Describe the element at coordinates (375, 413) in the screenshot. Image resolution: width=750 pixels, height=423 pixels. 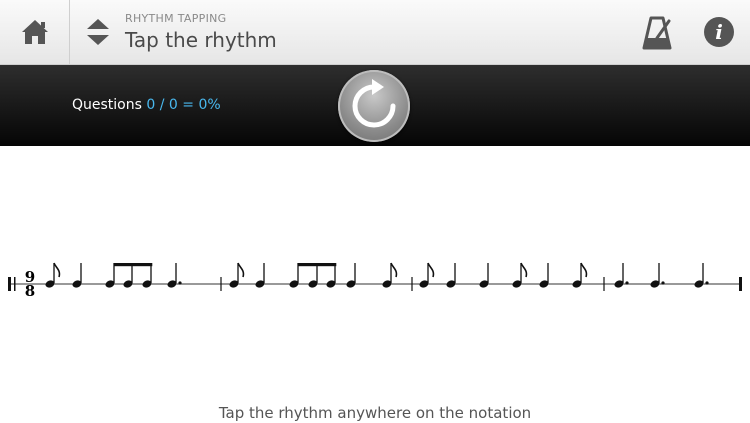
I see `tap-hint: Tap the rhythm anywhere on the notation` at that location.